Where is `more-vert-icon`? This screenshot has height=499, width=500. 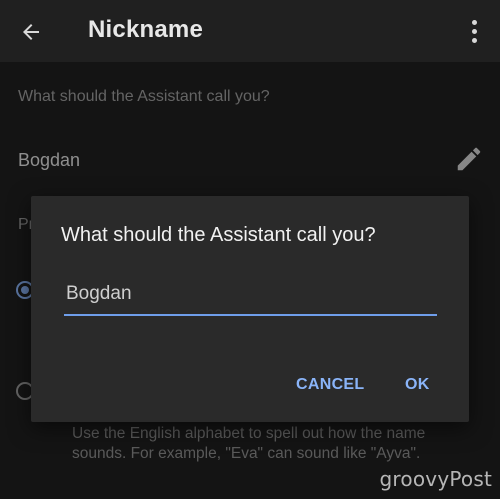
more-vert-icon is located at coordinates (474, 22).